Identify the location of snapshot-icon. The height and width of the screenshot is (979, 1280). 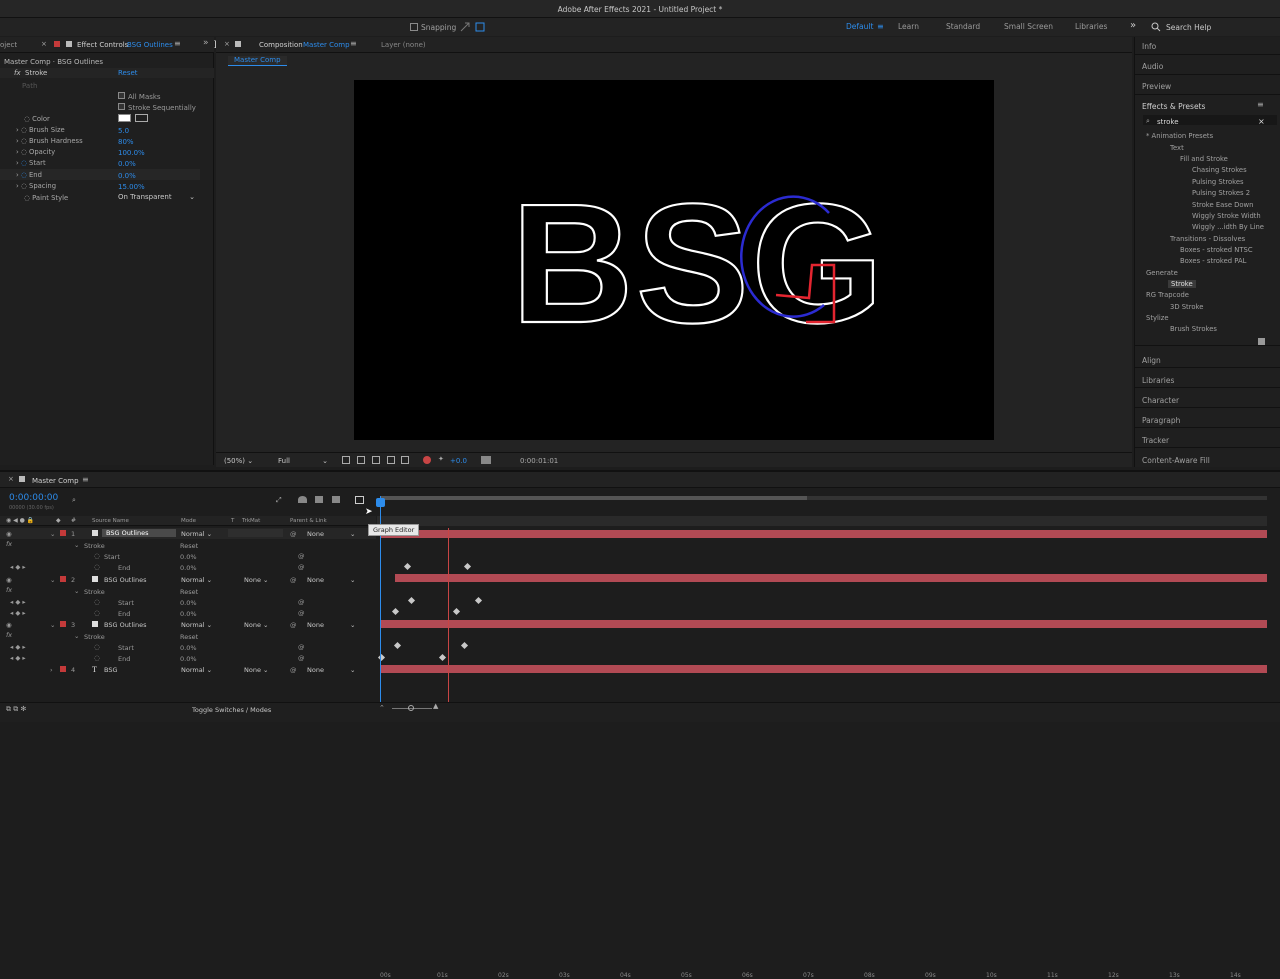
(486, 460).